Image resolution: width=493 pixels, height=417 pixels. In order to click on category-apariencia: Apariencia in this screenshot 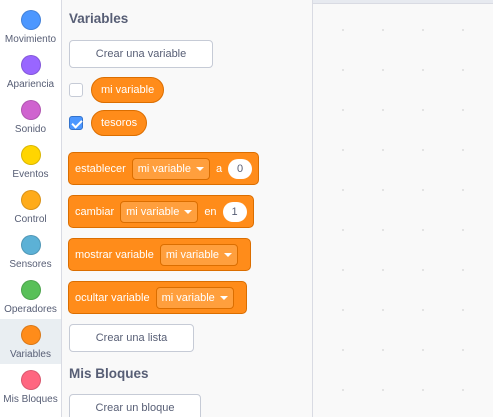, I will do `click(30, 71)`.